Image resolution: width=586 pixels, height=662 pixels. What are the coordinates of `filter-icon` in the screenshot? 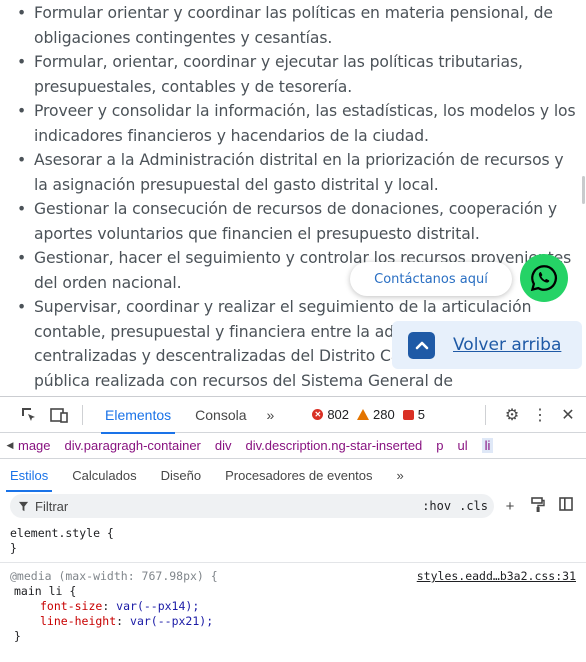 It's located at (23, 506).